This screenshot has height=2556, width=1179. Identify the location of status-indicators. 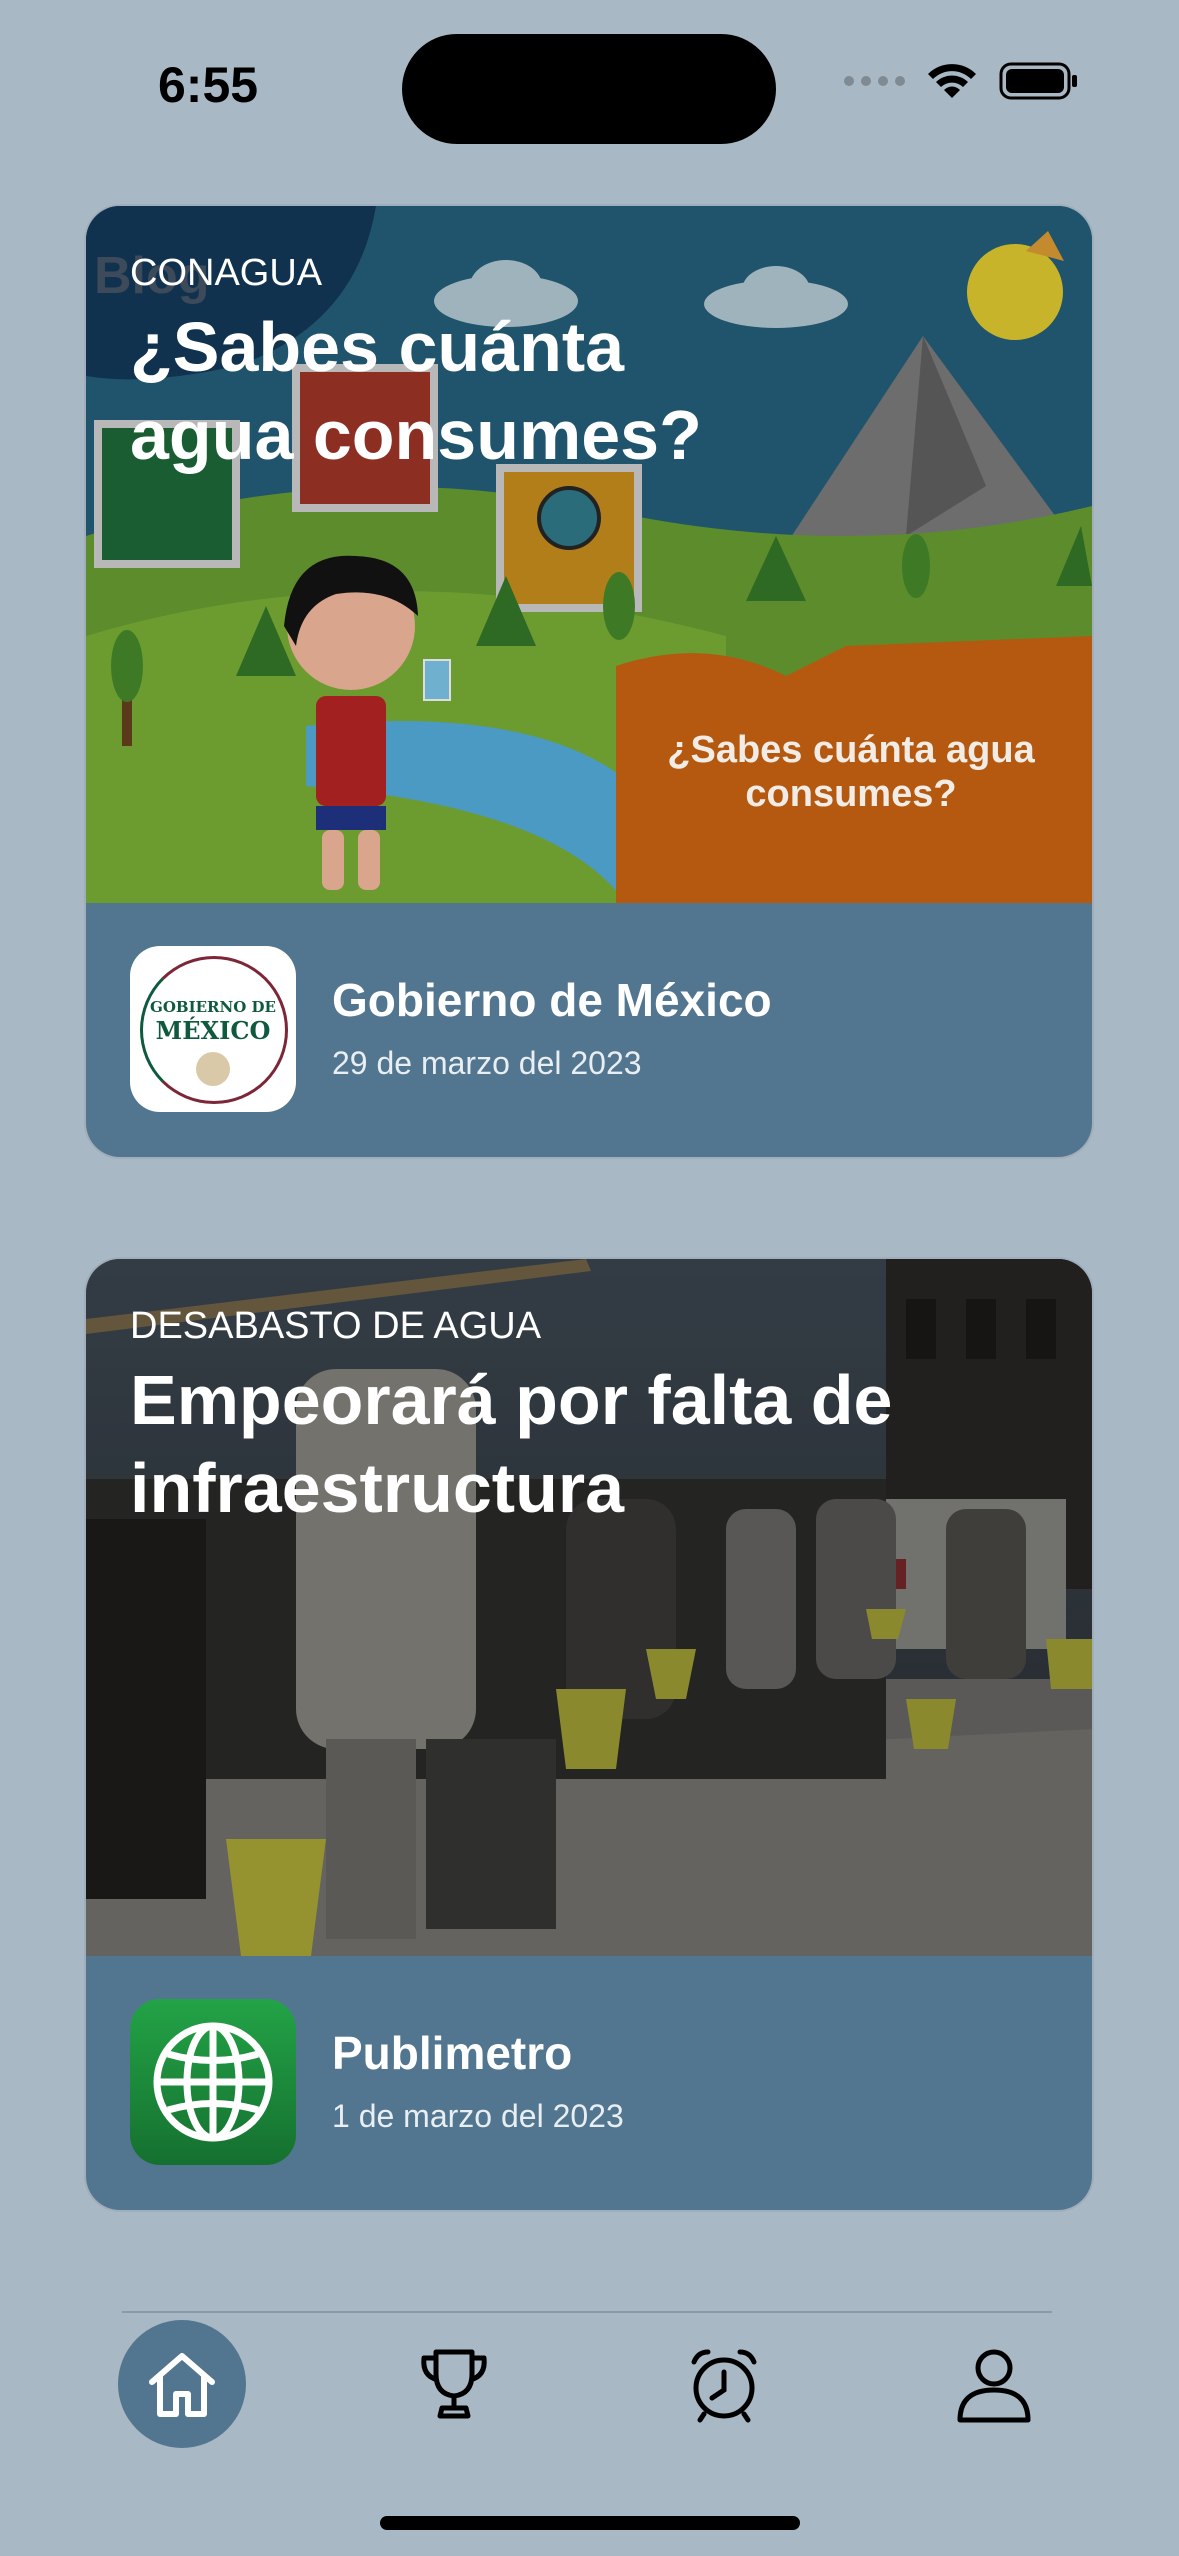
(961, 81).